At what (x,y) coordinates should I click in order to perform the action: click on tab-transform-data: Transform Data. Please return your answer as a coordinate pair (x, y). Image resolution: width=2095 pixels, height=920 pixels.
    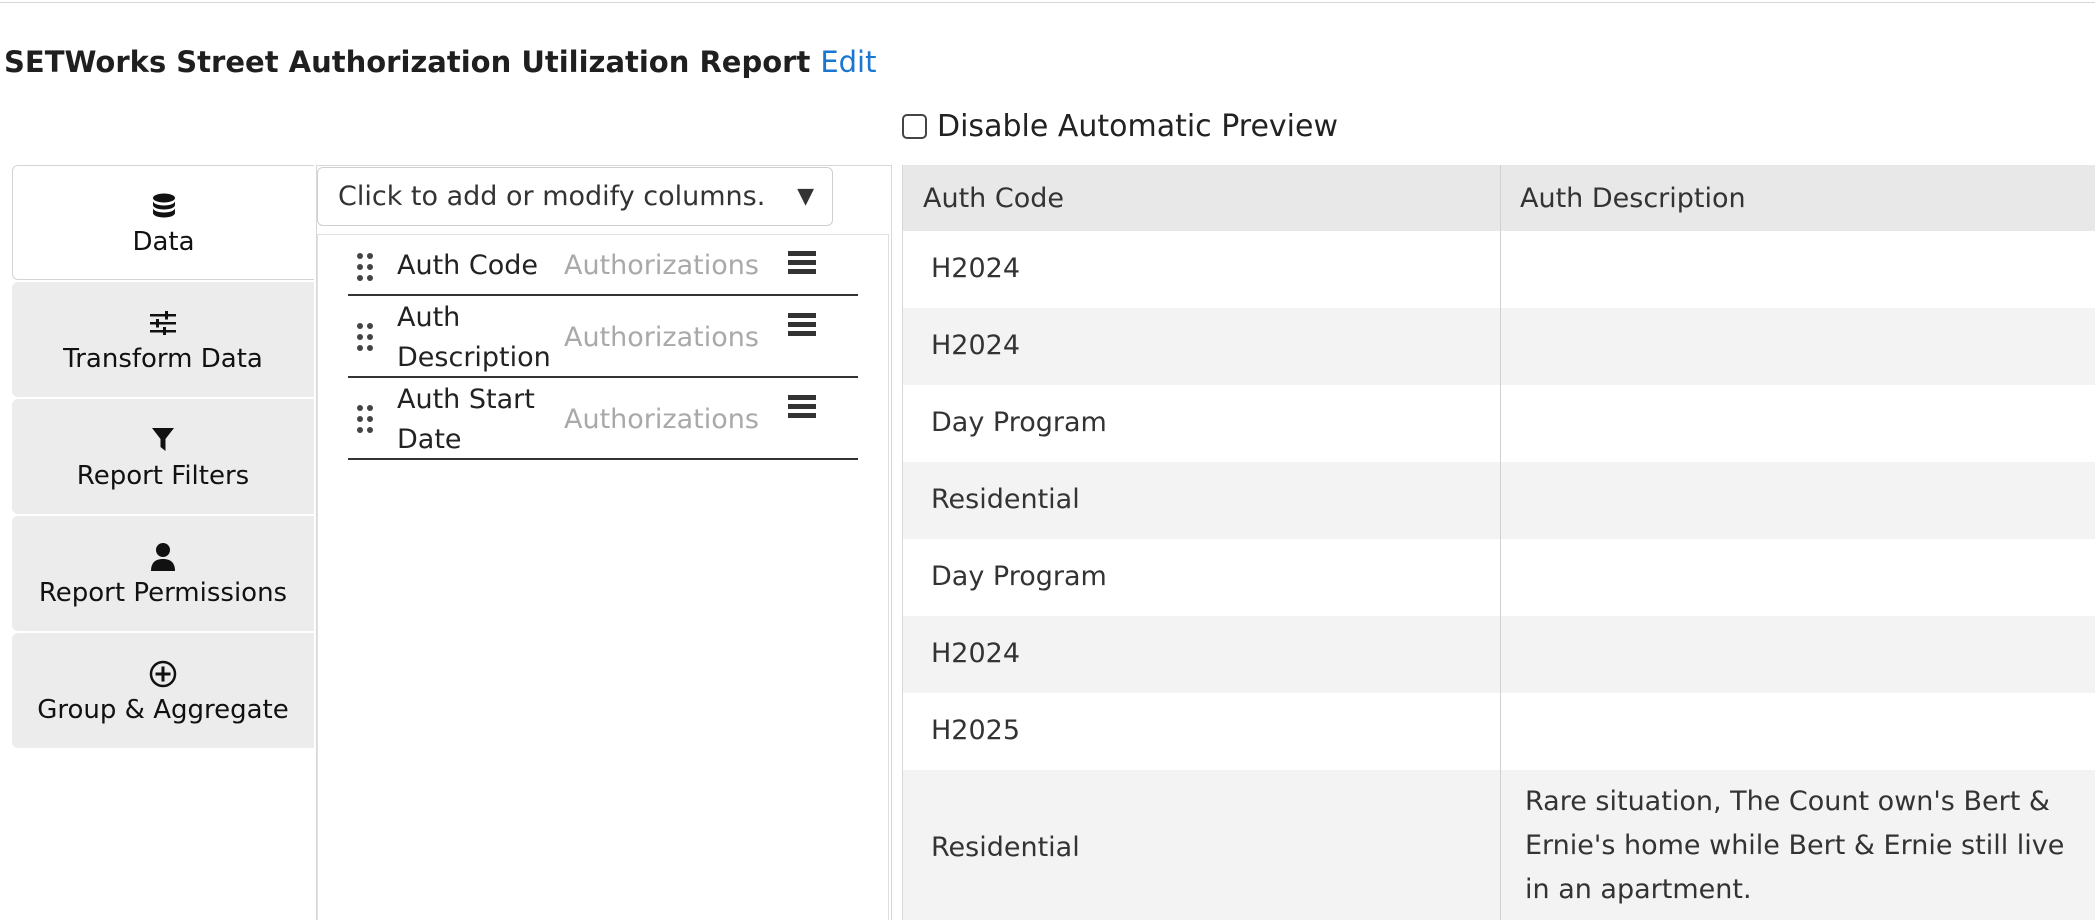
    Looking at the image, I should click on (163, 339).